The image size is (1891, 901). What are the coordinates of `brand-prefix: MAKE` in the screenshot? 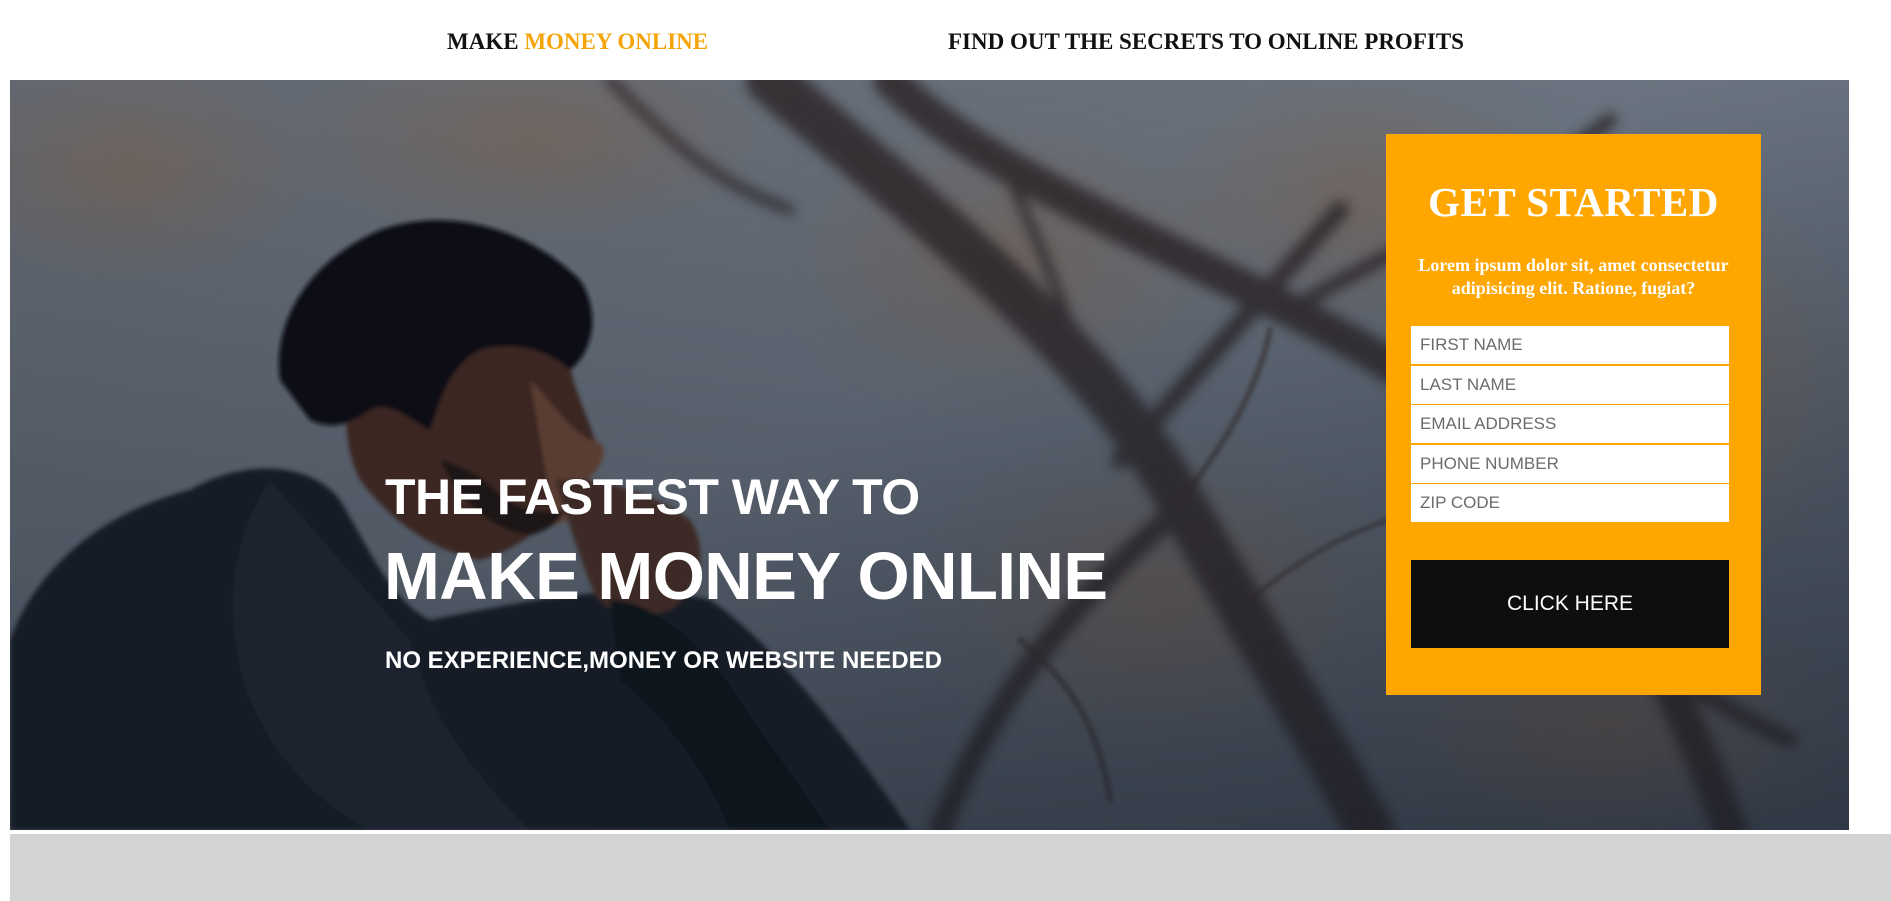 It's located at (483, 41).